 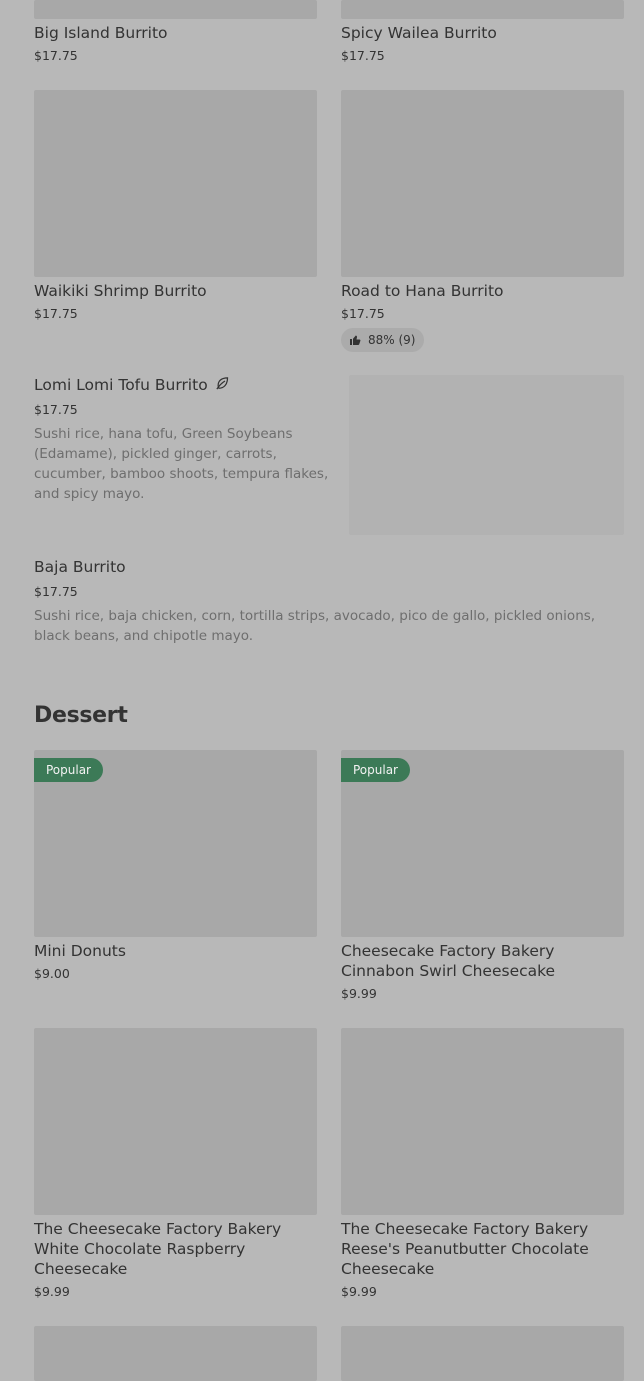 I want to click on thumbs-up-icon, so click(x=355, y=340).